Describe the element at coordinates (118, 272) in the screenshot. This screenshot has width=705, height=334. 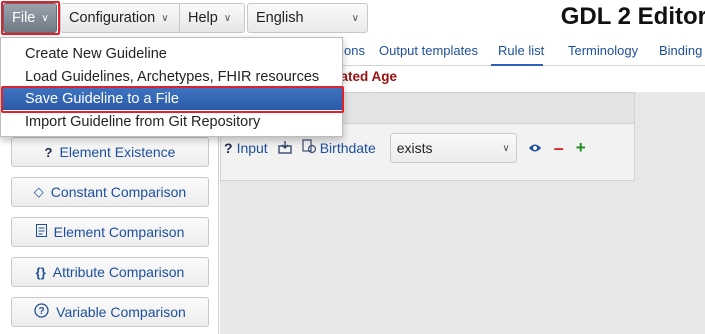
I see `attribute-comparison-label: Attribute Comparison` at that location.